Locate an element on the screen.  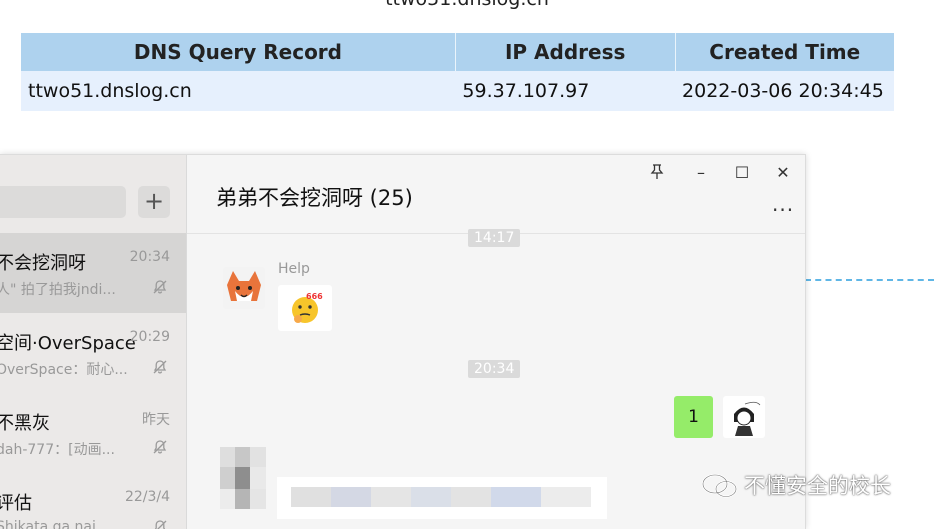
conversation-time: 22/3/4 is located at coordinates (147, 497).